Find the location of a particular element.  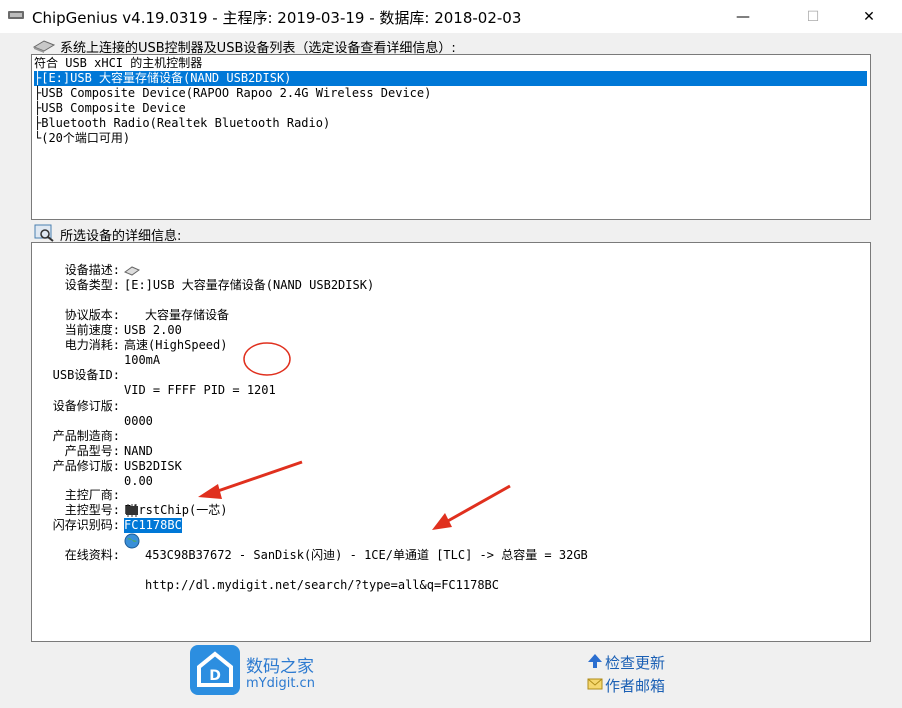

ctrl-vendor-row: 主控厂商: FirstChip(一芯) is located at coordinates (447, 495).